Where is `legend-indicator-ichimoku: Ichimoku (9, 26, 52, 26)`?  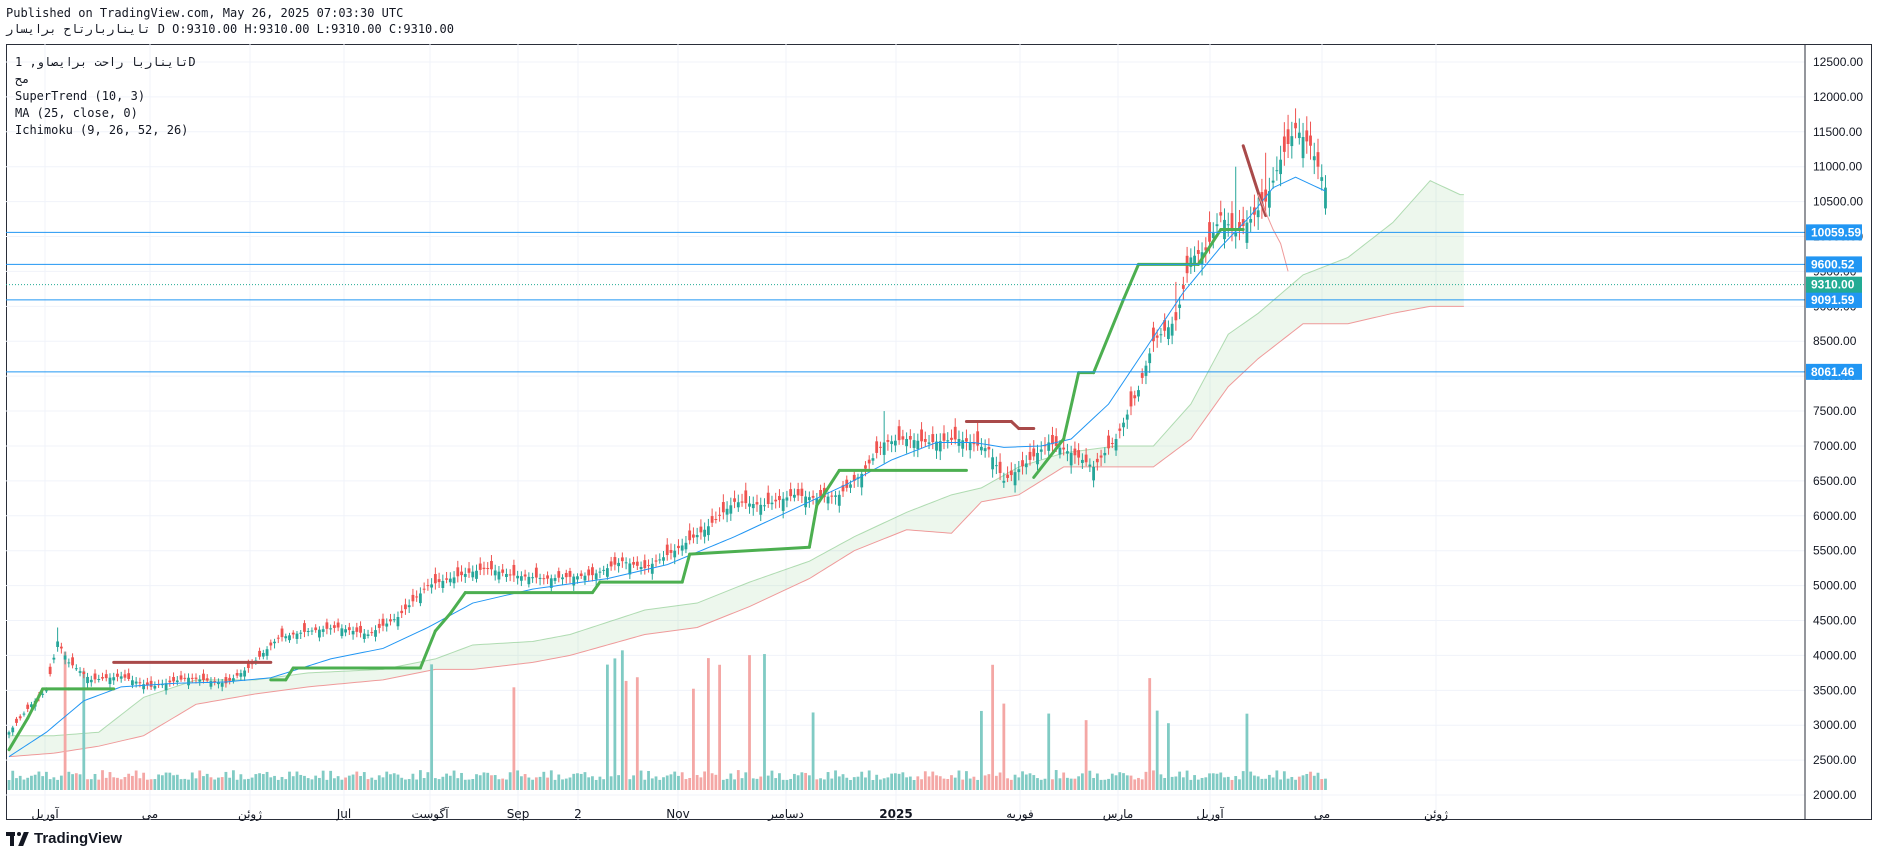
legend-indicator-ichimoku: Ichimoku (9, 26, 52, 26) is located at coordinates (105, 130).